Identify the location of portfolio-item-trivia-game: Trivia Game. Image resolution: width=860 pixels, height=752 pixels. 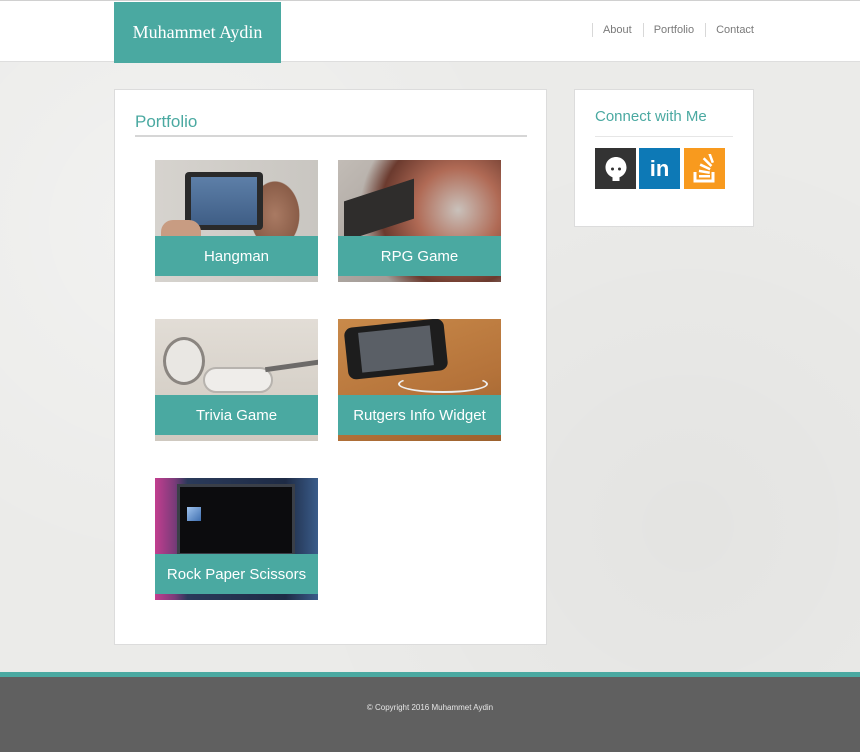
(236, 380).